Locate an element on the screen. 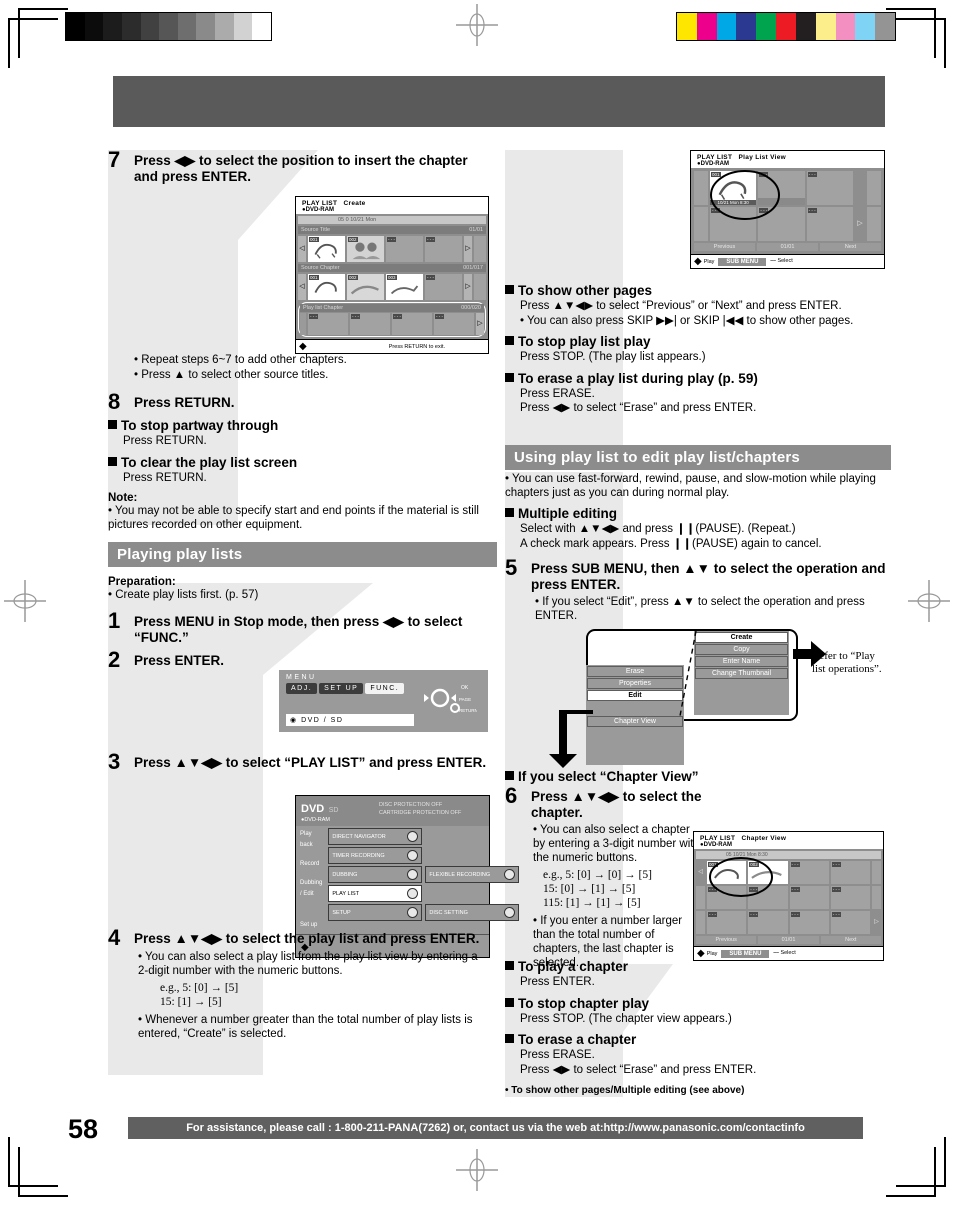  screen-info-bar: 05 0 10/21 Mon is located at coordinates (392, 220).